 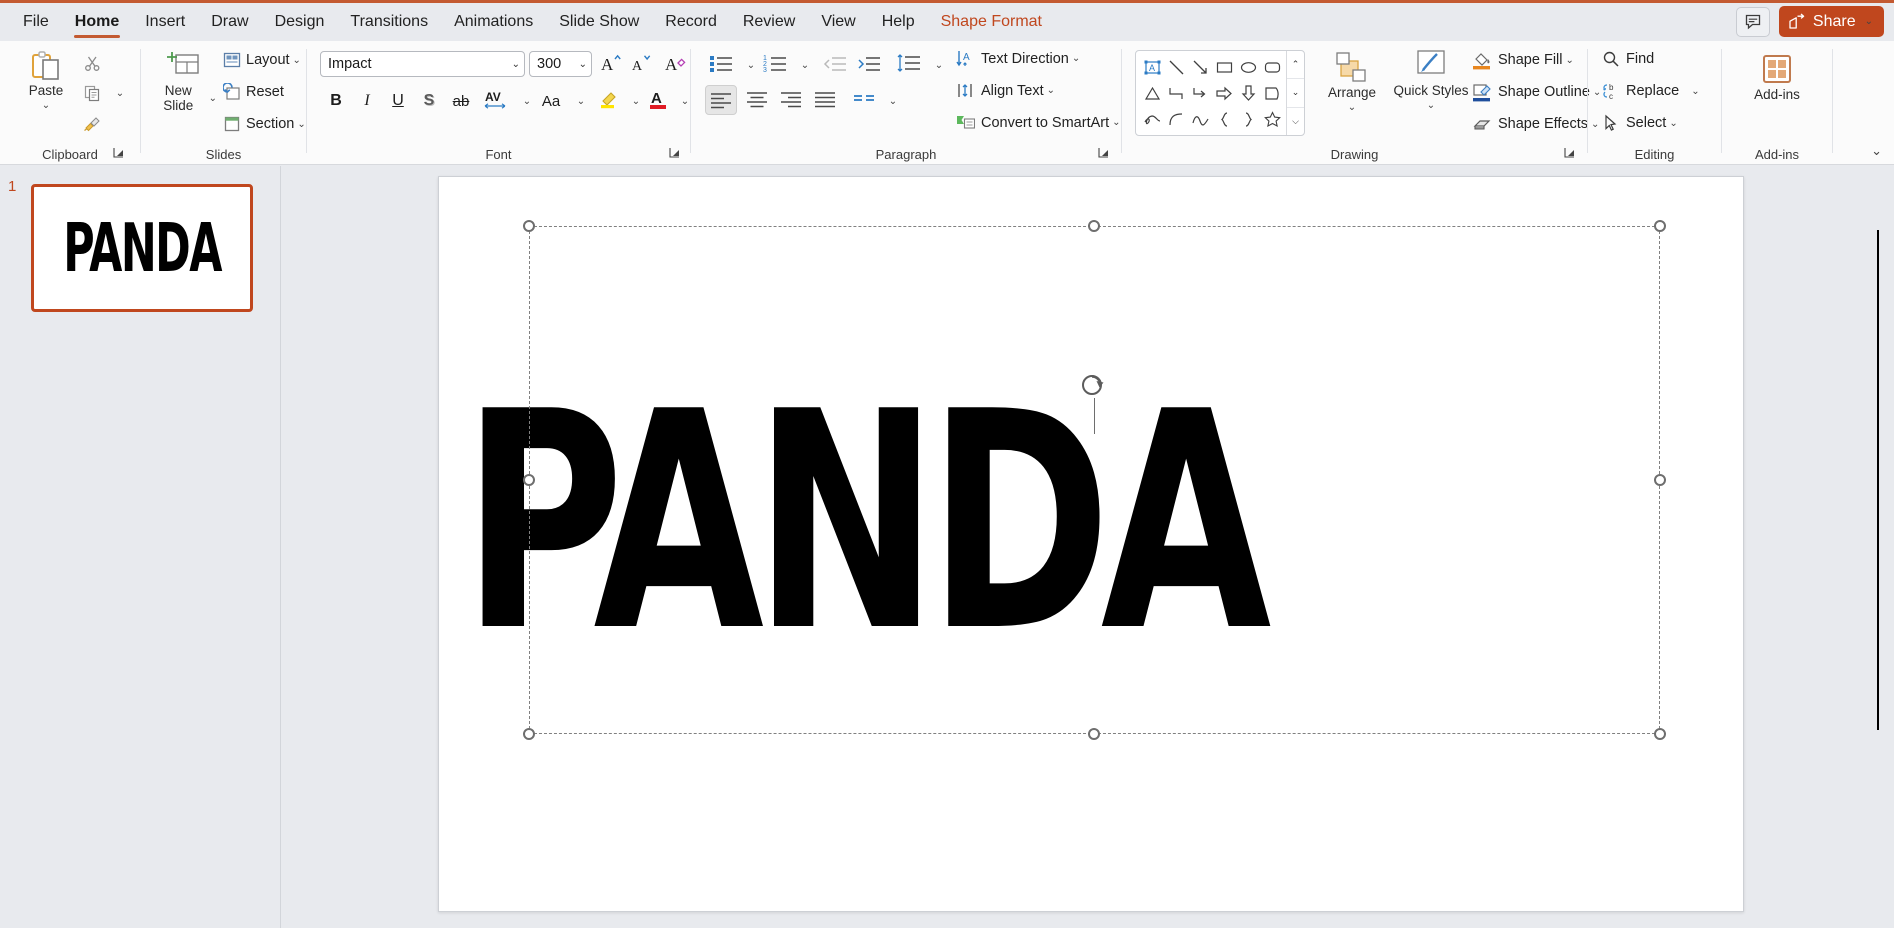 I want to click on tab-slide-show: Slide Show, so click(x=599, y=22).